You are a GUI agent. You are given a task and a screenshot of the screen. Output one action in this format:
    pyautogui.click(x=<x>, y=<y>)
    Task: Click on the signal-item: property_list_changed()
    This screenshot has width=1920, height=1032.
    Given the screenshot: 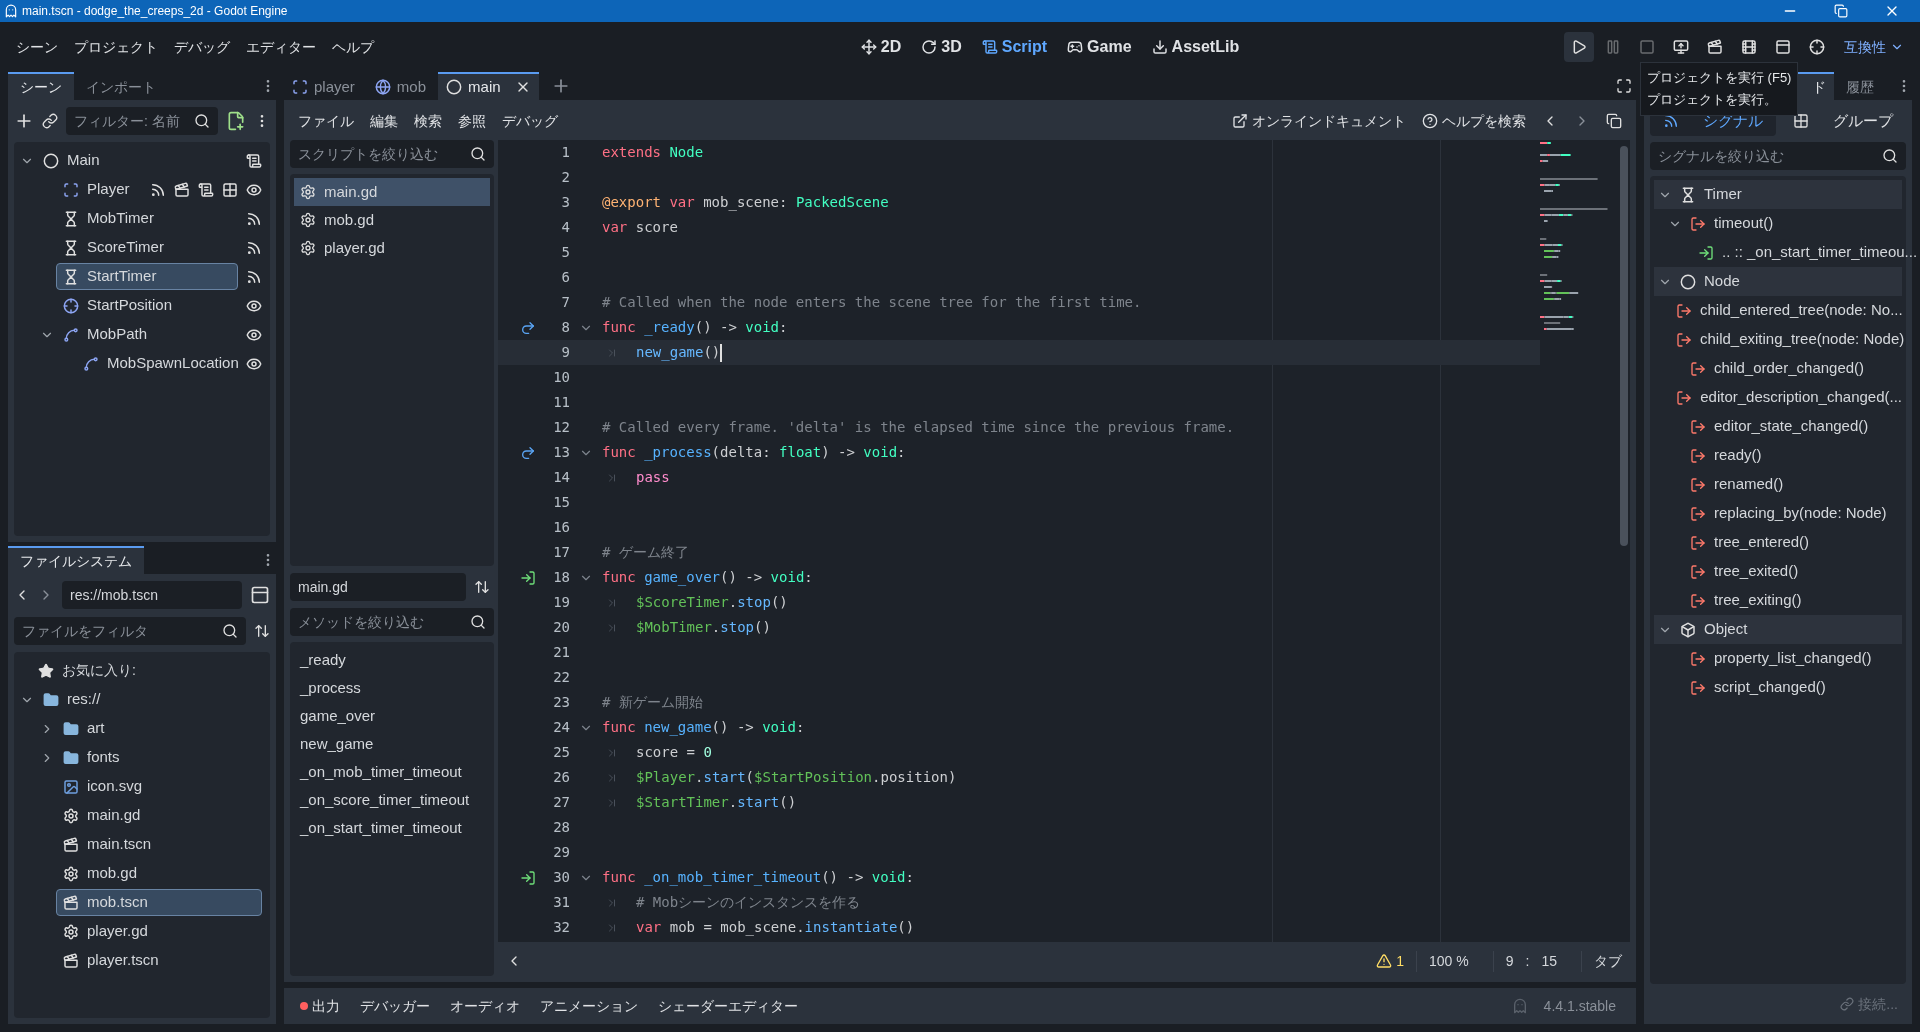 What is the action you would take?
    pyautogui.click(x=1793, y=658)
    